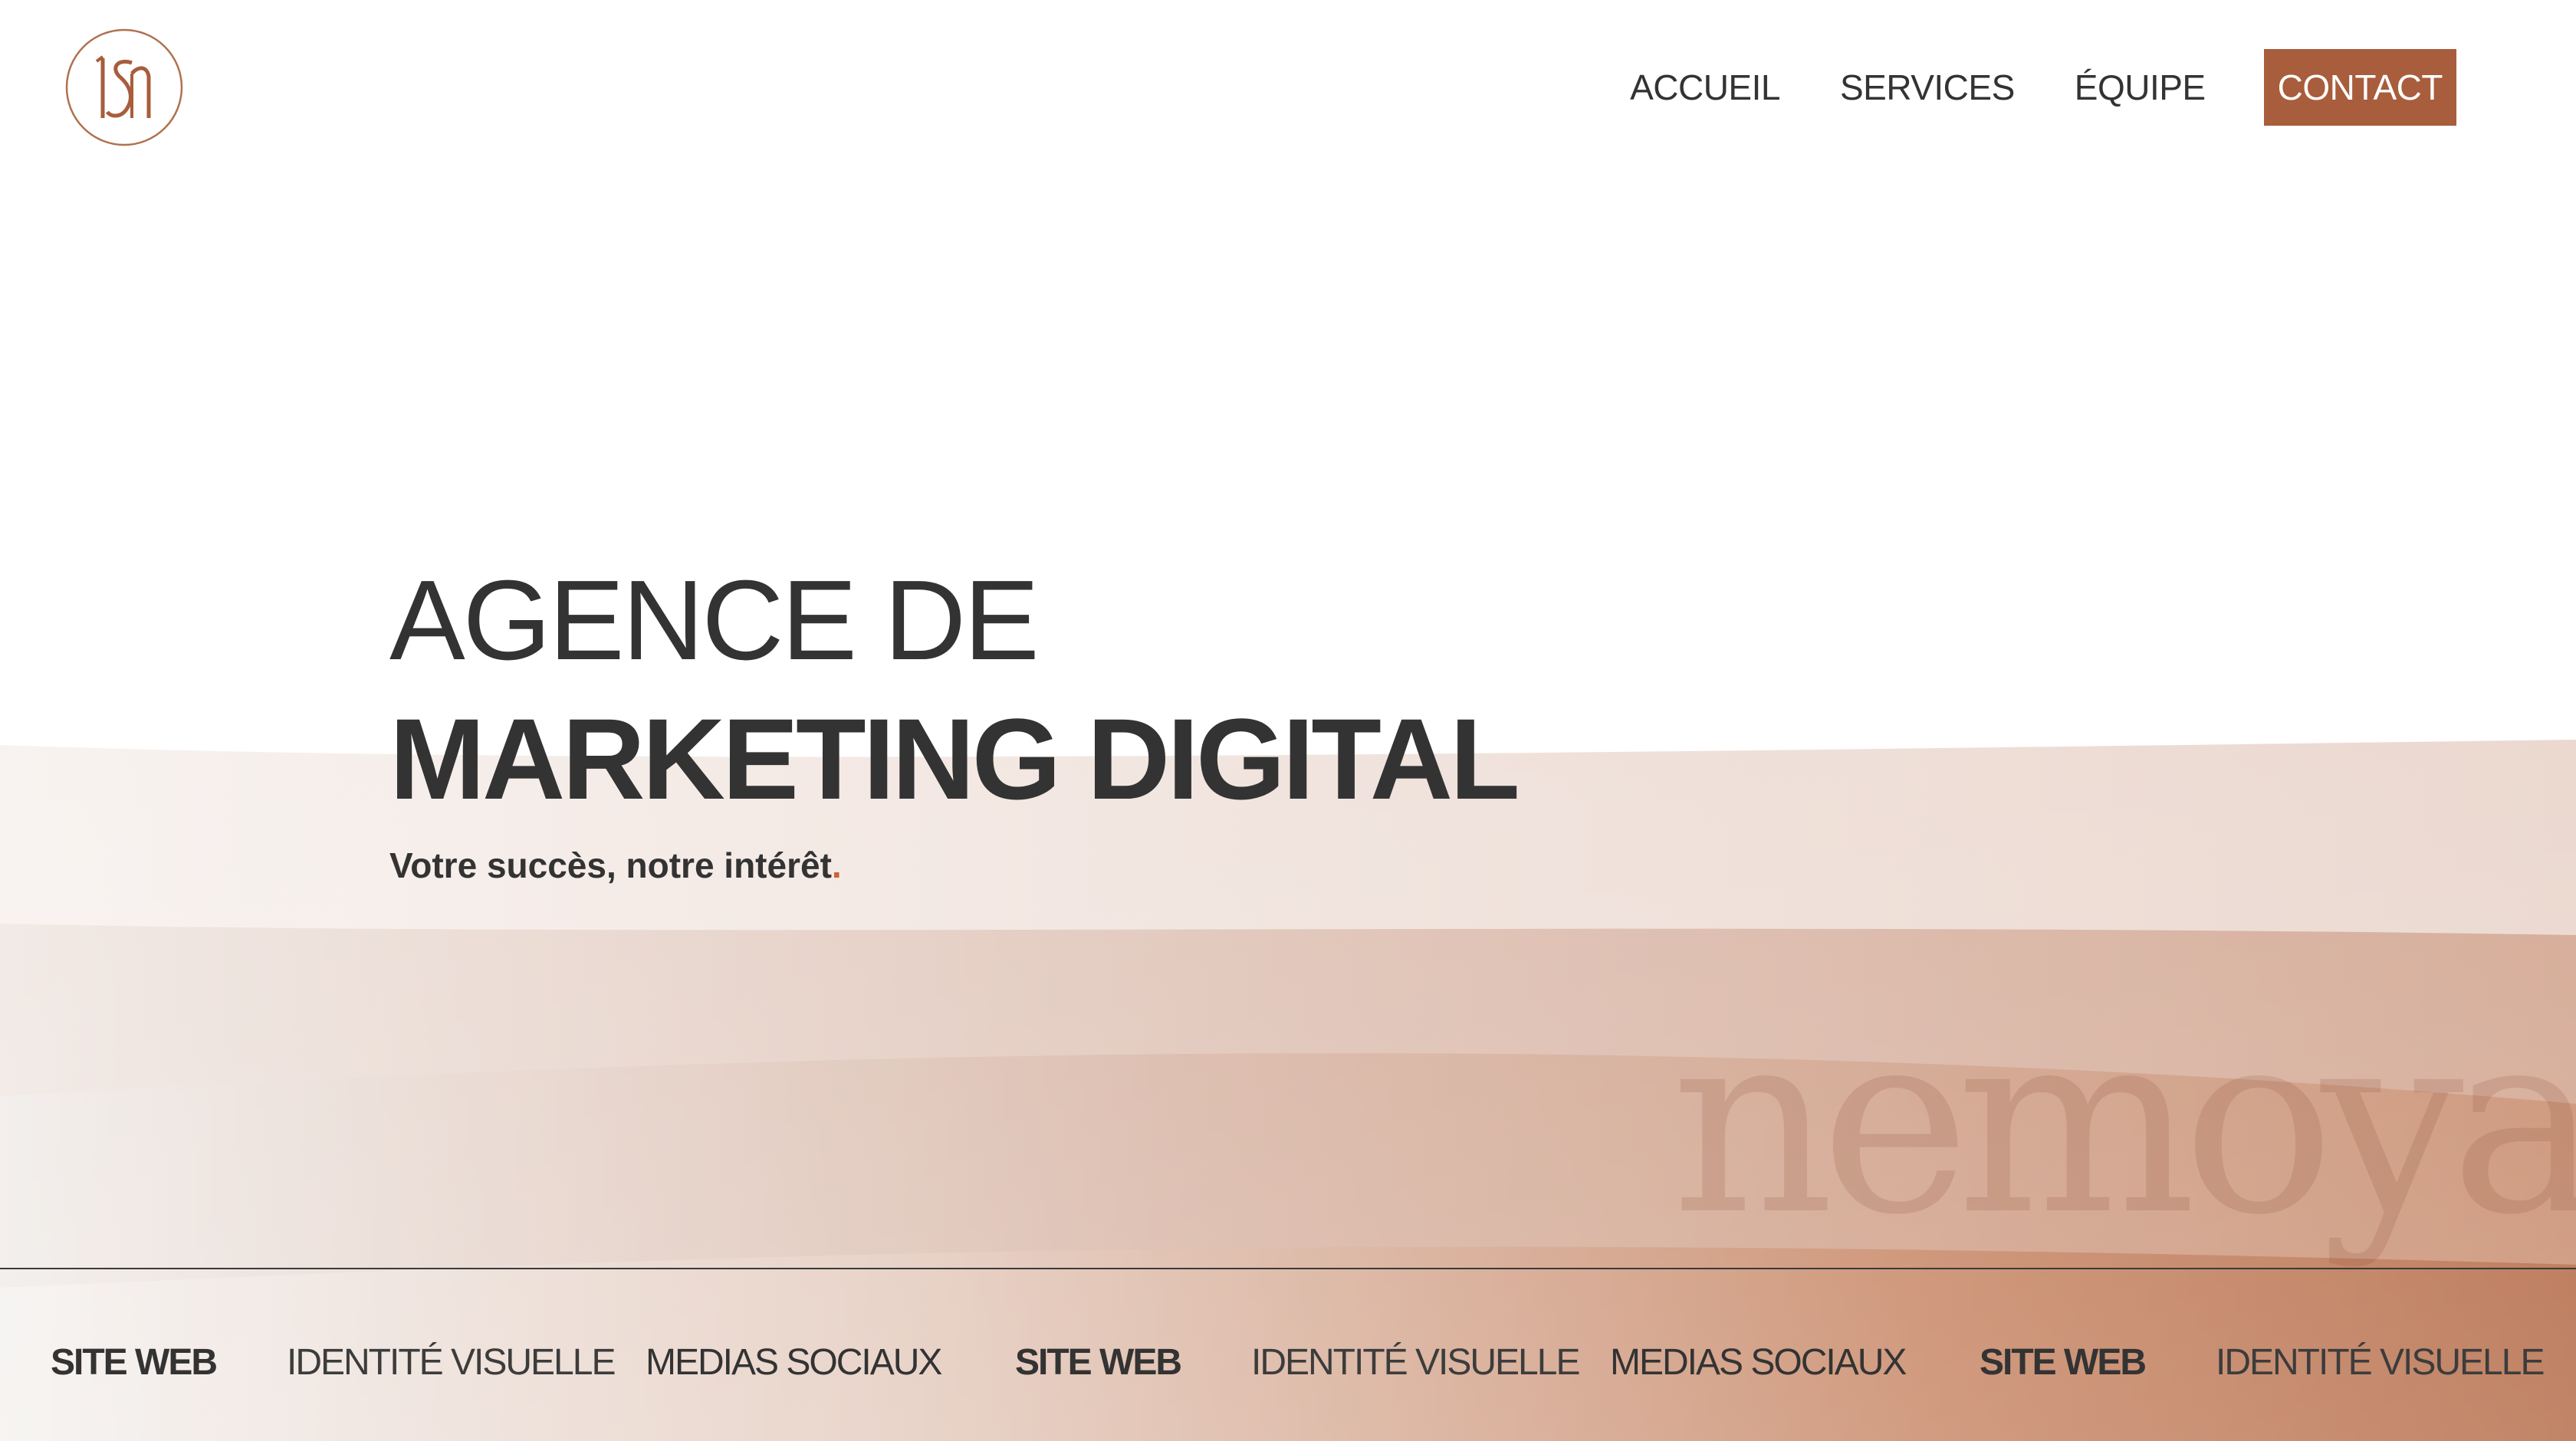  I want to click on hero-title-line1: AGENCE DE, so click(715, 620).